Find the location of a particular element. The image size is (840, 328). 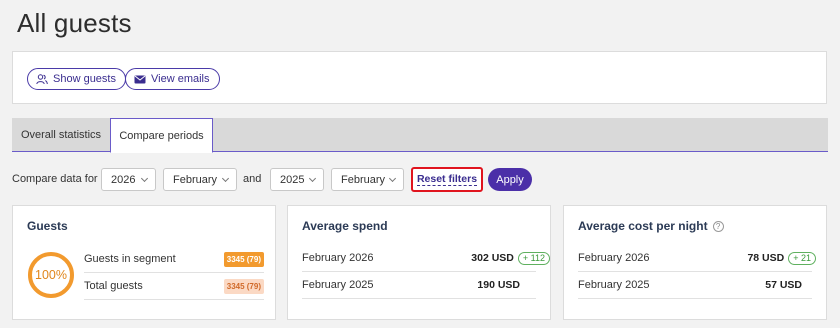

tab-bar: Overall statistics Compare periods is located at coordinates (420, 135).